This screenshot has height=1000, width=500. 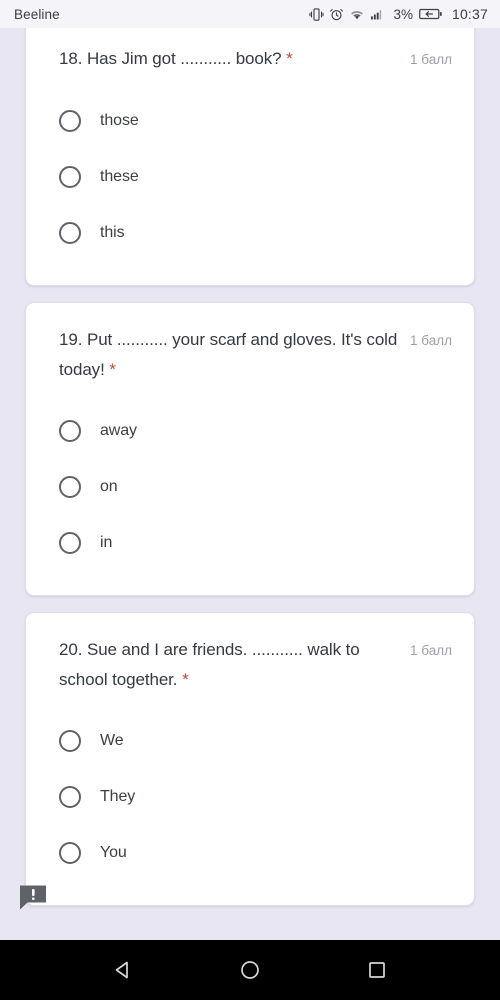 What do you see at coordinates (403, 14) in the screenshot?
I see `battery-percent-label: 3%` at bounding box center [403, 14].